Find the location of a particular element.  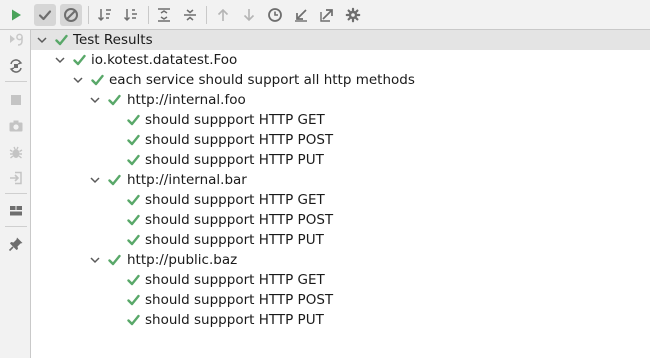

tree-node-group: http://internal.foo is located at coordinates (340, 100).